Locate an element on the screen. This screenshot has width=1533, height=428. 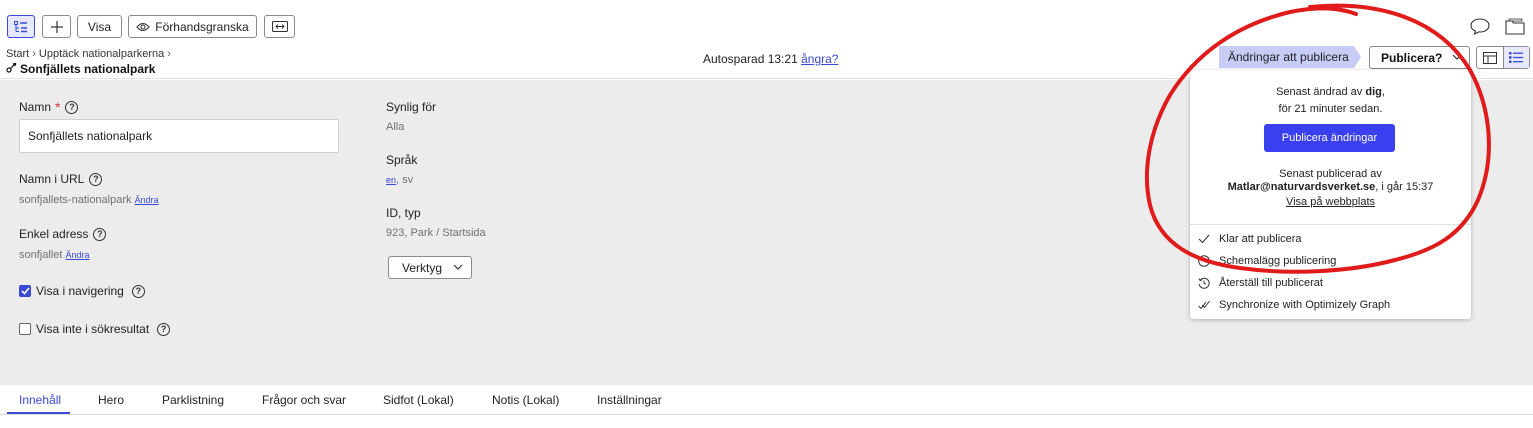
tab-notis: Notis (Lokal) is located at coordinates (525, 400).